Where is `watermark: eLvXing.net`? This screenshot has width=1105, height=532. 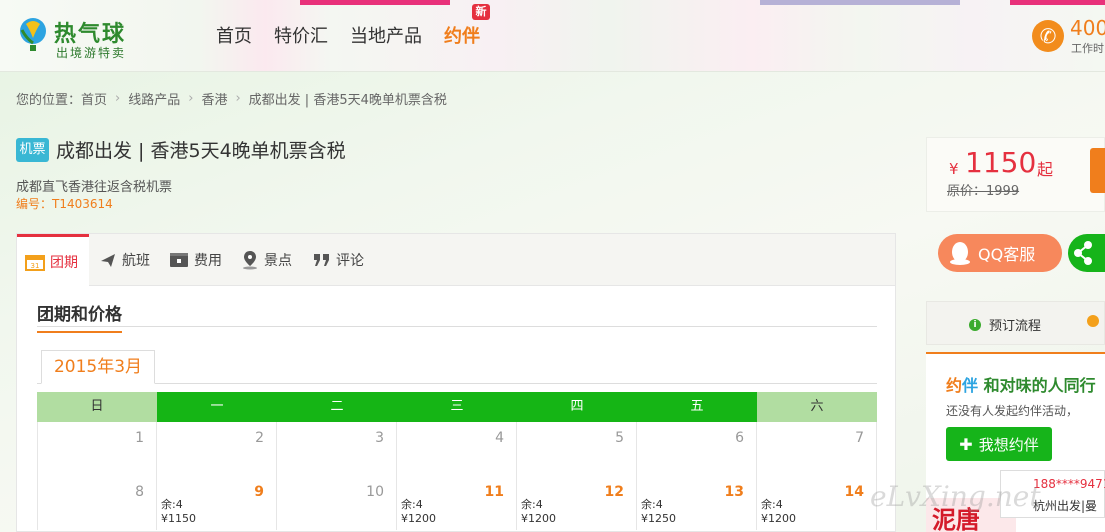
watermark: eLvXing.net is located at coordinates (955, 496).